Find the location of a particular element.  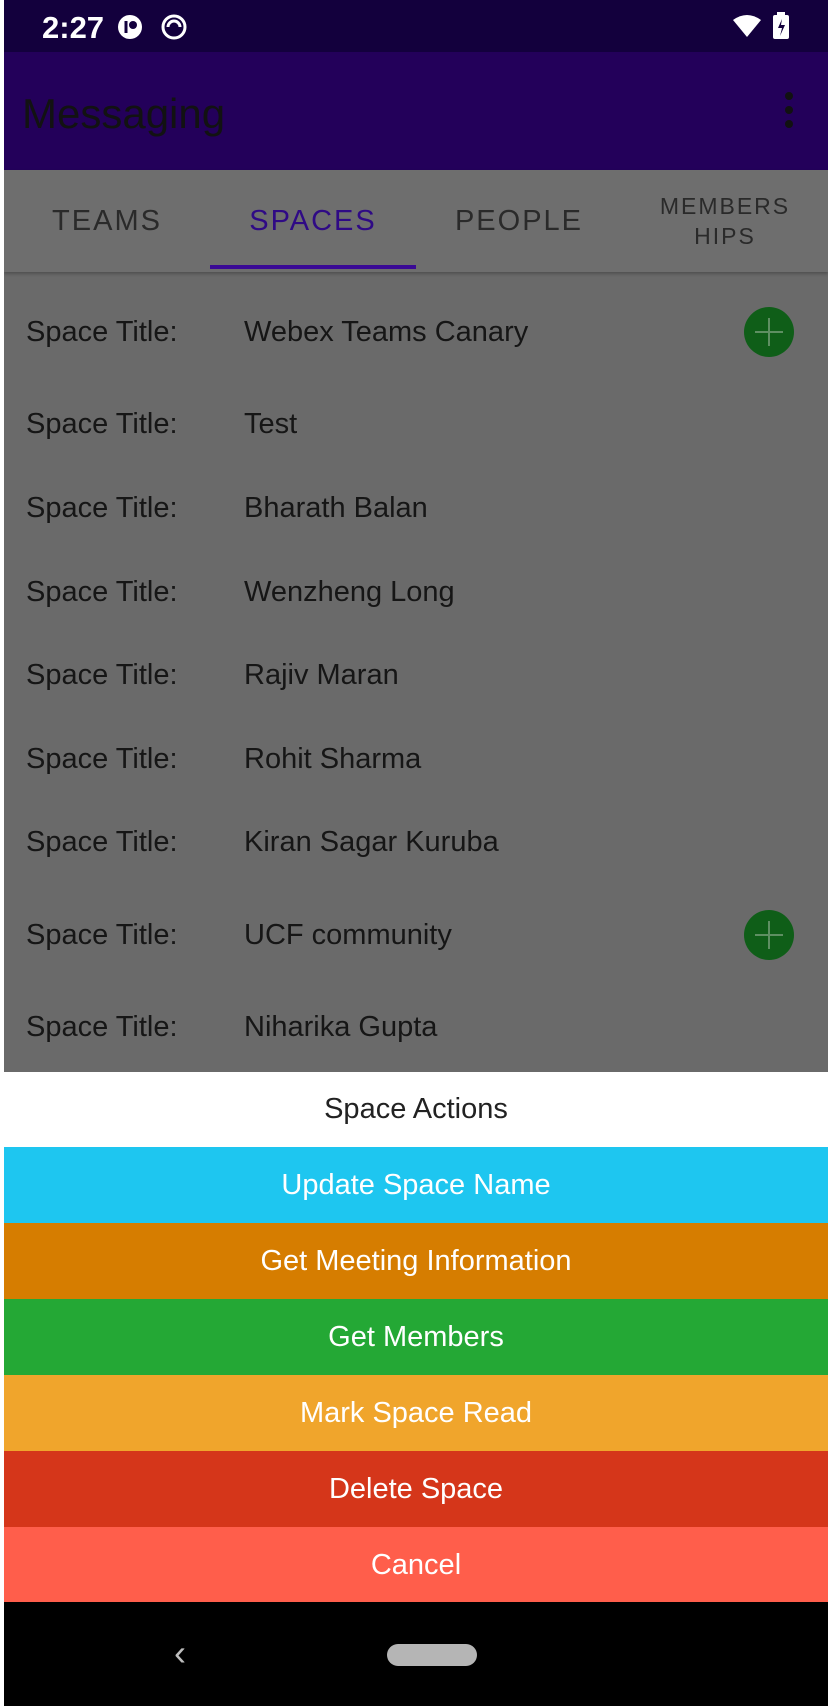

space-row: Space Title: Test is located at coordinates (416, 424).